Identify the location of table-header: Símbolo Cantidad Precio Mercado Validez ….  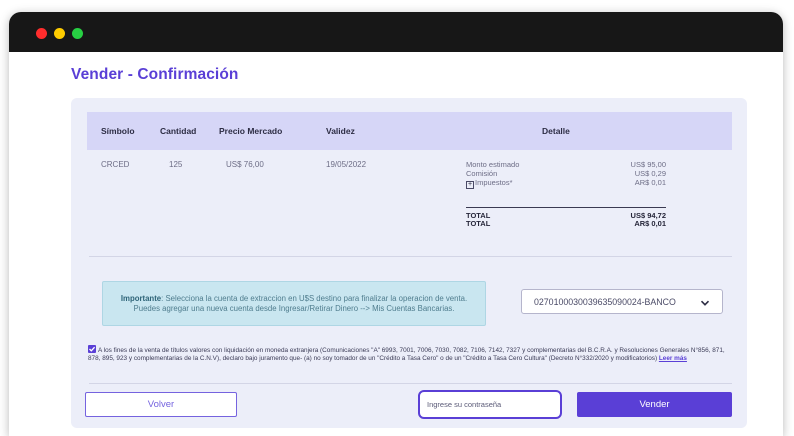
(409, 131).